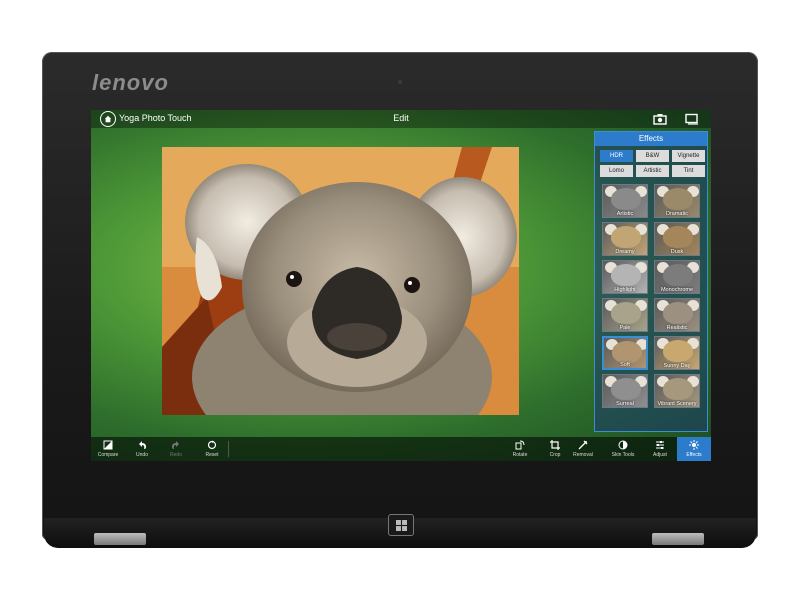 The height and width of the screenshot is (600, 800). I want to click on home-icon, so click(108, 119).